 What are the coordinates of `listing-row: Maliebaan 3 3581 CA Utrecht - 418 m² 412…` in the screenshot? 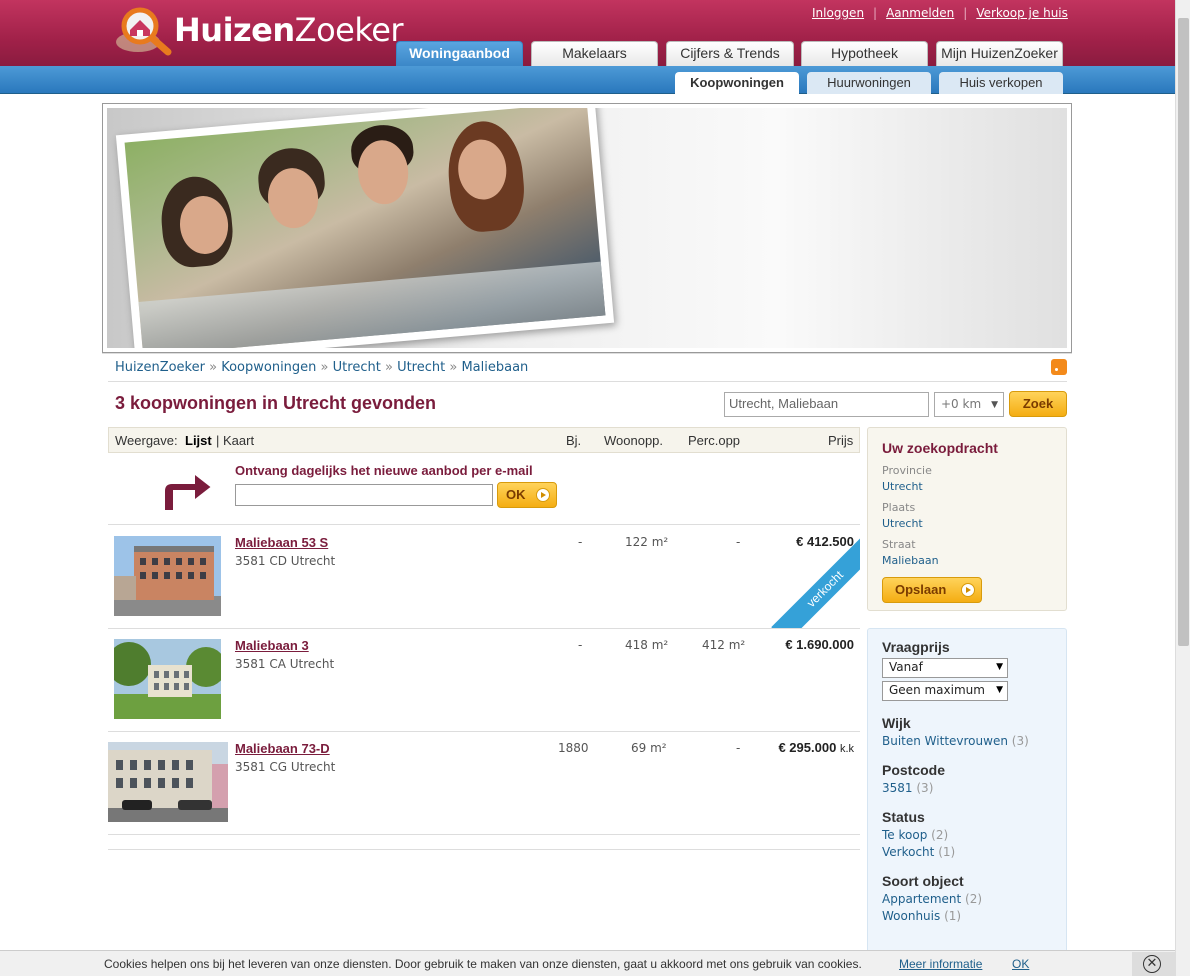 It's located at (484, 680).